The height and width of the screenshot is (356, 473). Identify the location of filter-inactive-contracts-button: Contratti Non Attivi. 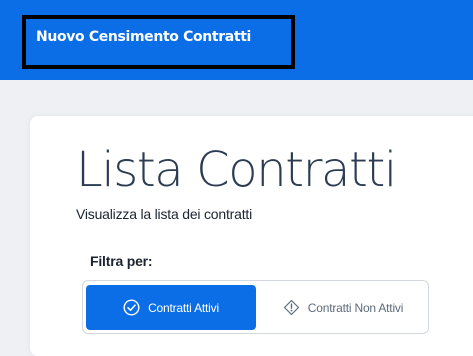
(343, 307).